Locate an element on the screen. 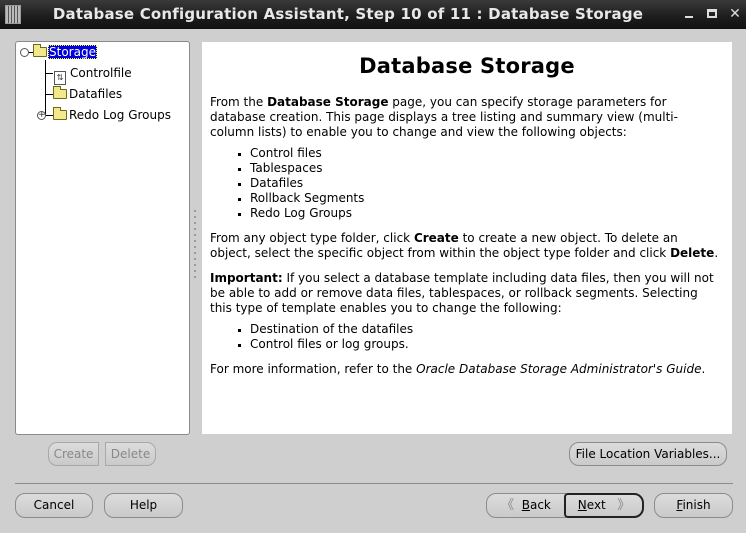 Image resolution: width=746 pixels, height=533 pixels. tree-node-storage: Storage is located at coordinates (65, 52).